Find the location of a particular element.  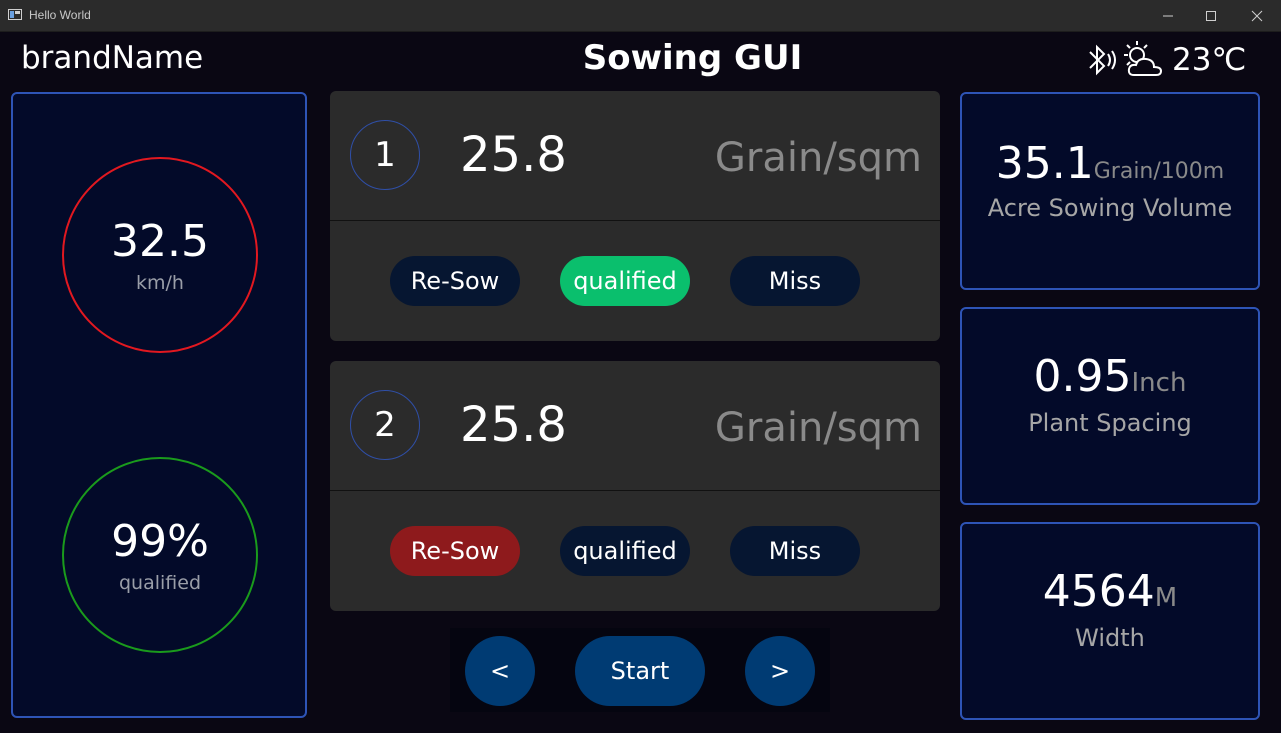

close-icon is located at coordinates (1257, 15).